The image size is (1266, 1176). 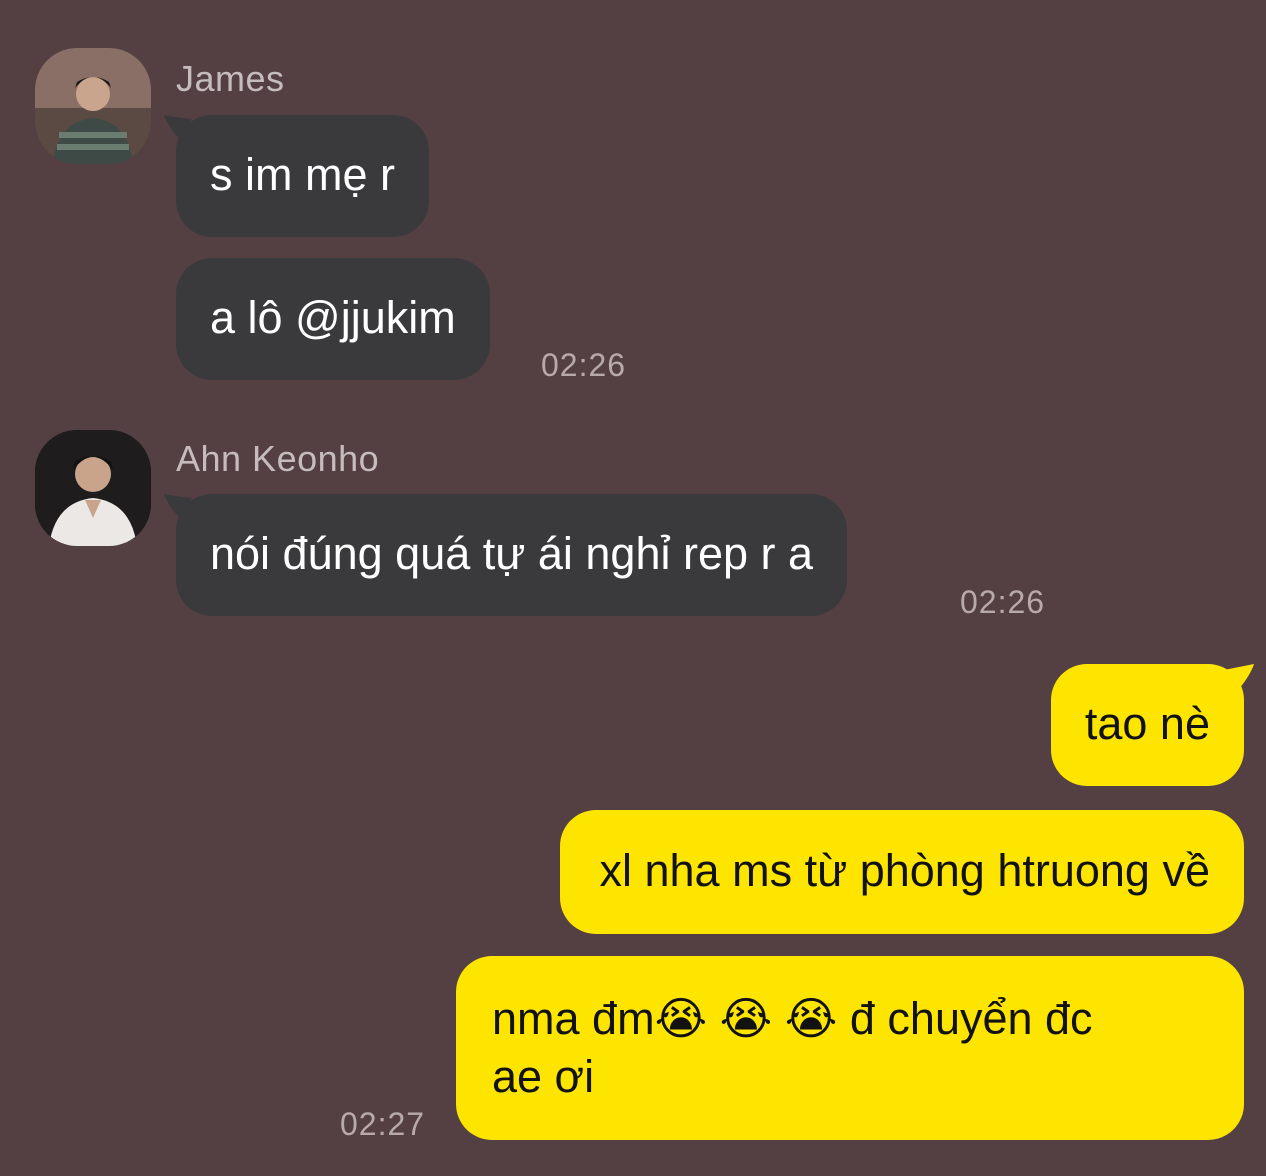 I want to click on message-text: tao nè, so click(x=1147, y=723).